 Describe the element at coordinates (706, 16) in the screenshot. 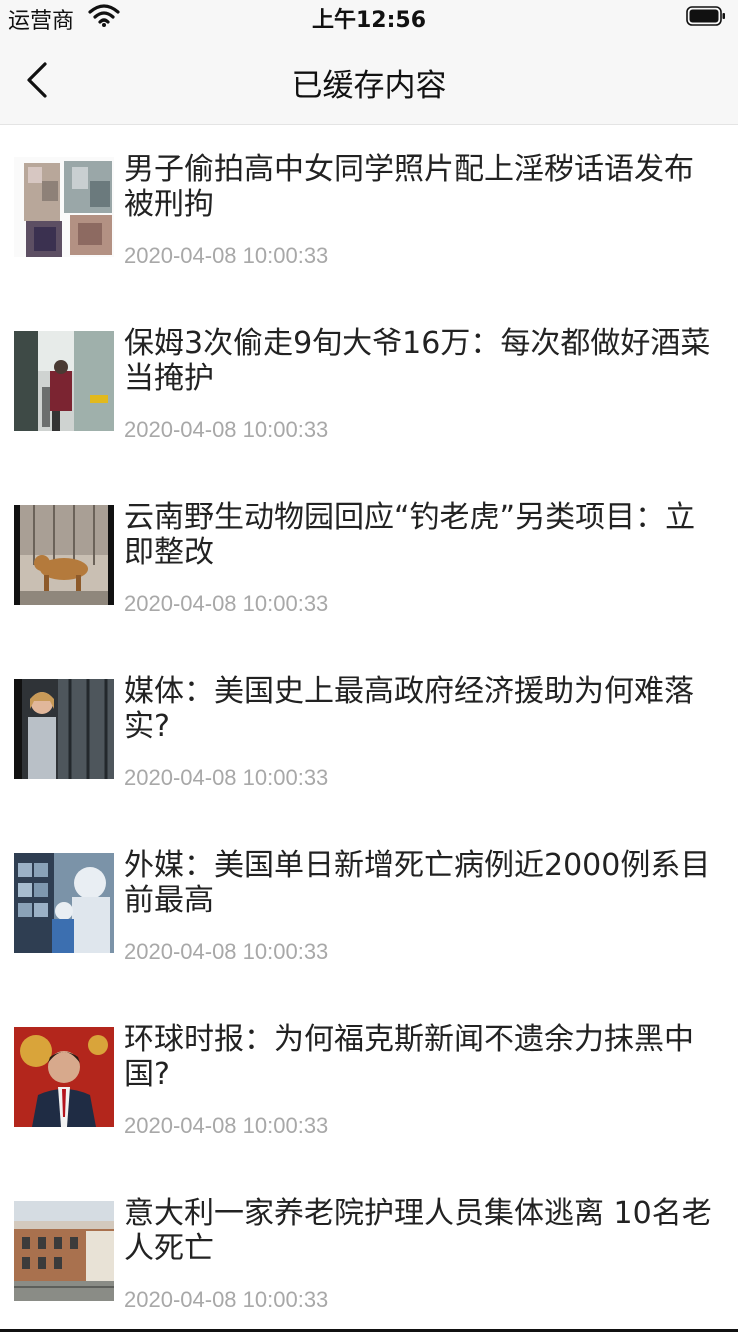

I see `battery-icon` at that location.